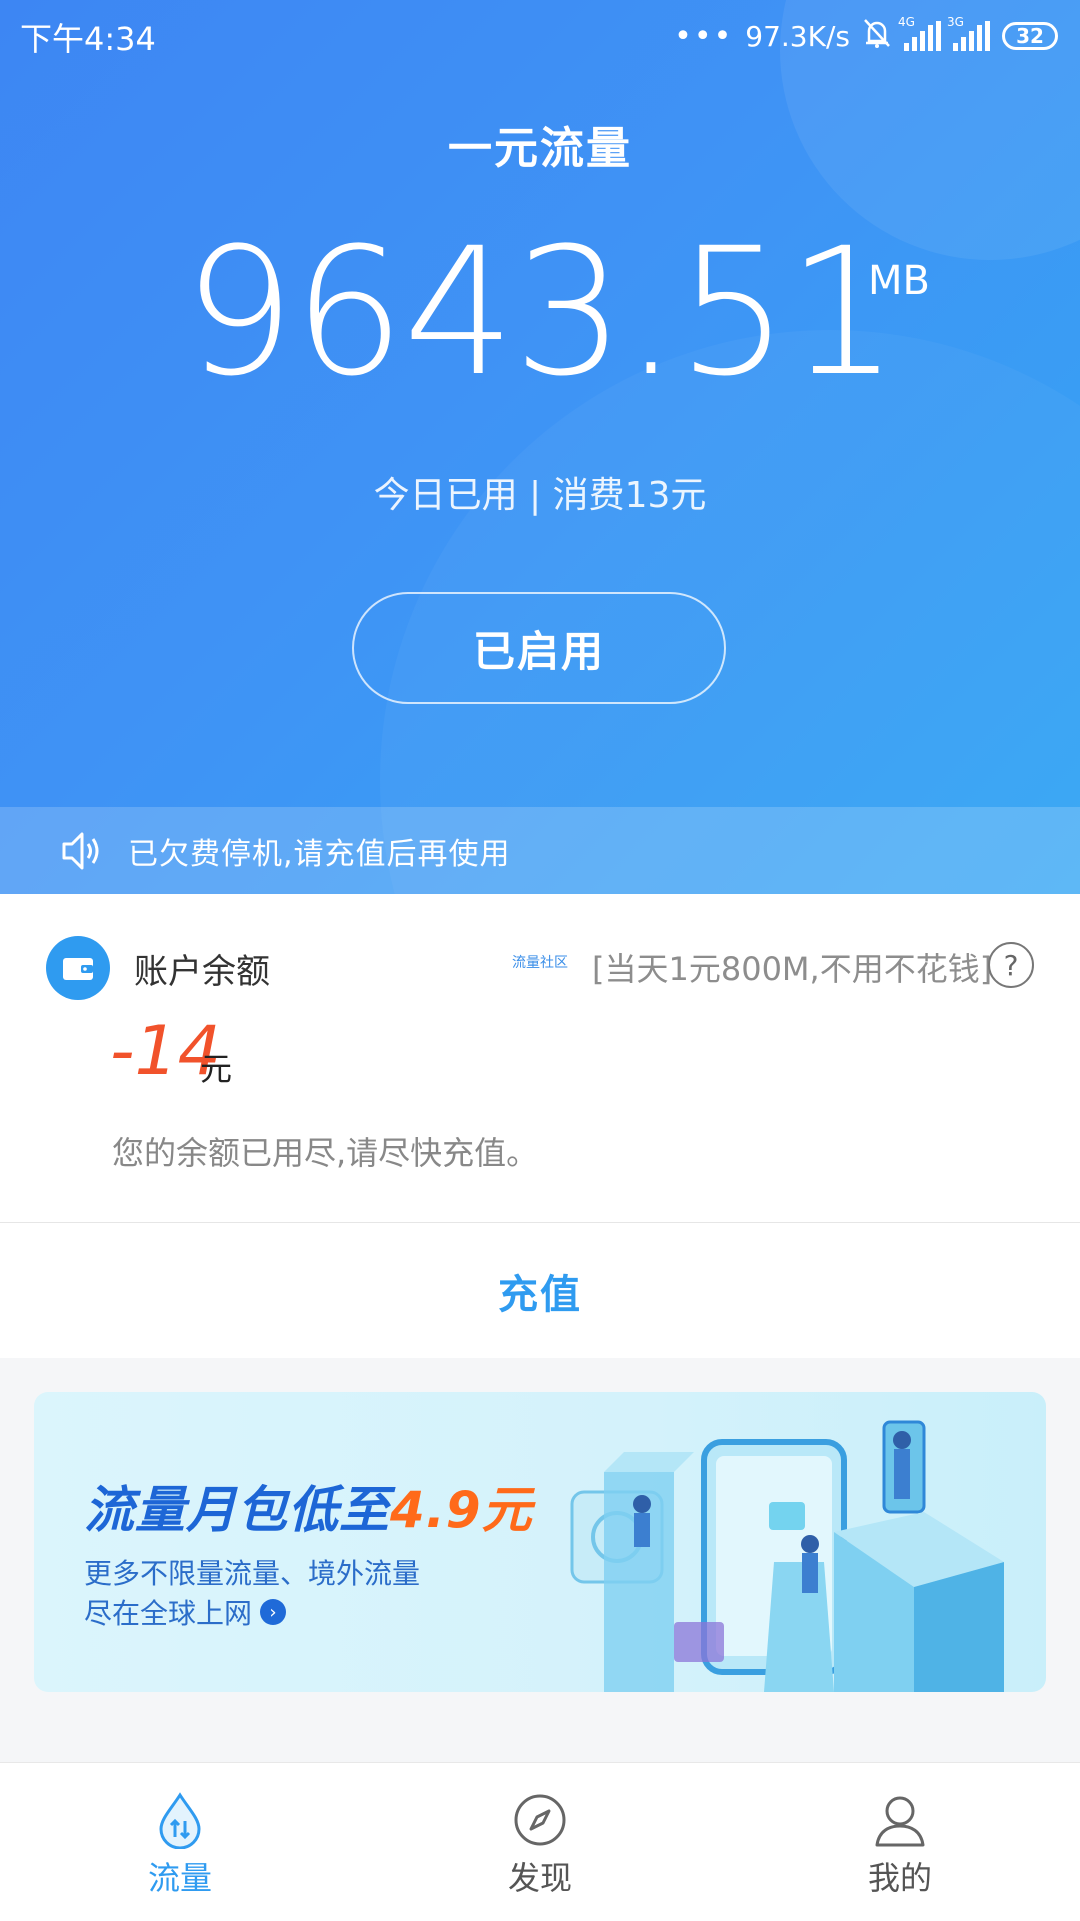 The height and width of the screenshot is (1921, 1080). Describe the element at coordinates (202, 972) in the screenshot. I see `account-balance-label: 账户余额` at that location.